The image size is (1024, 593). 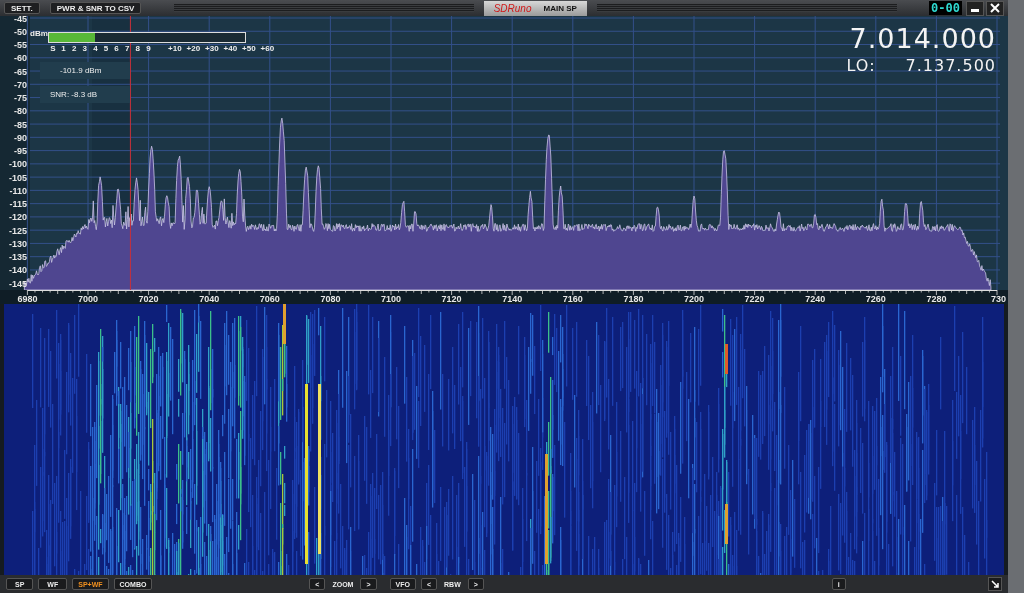 I want to click on s-meter-scale-label: +50, so click(x=249, y=48).